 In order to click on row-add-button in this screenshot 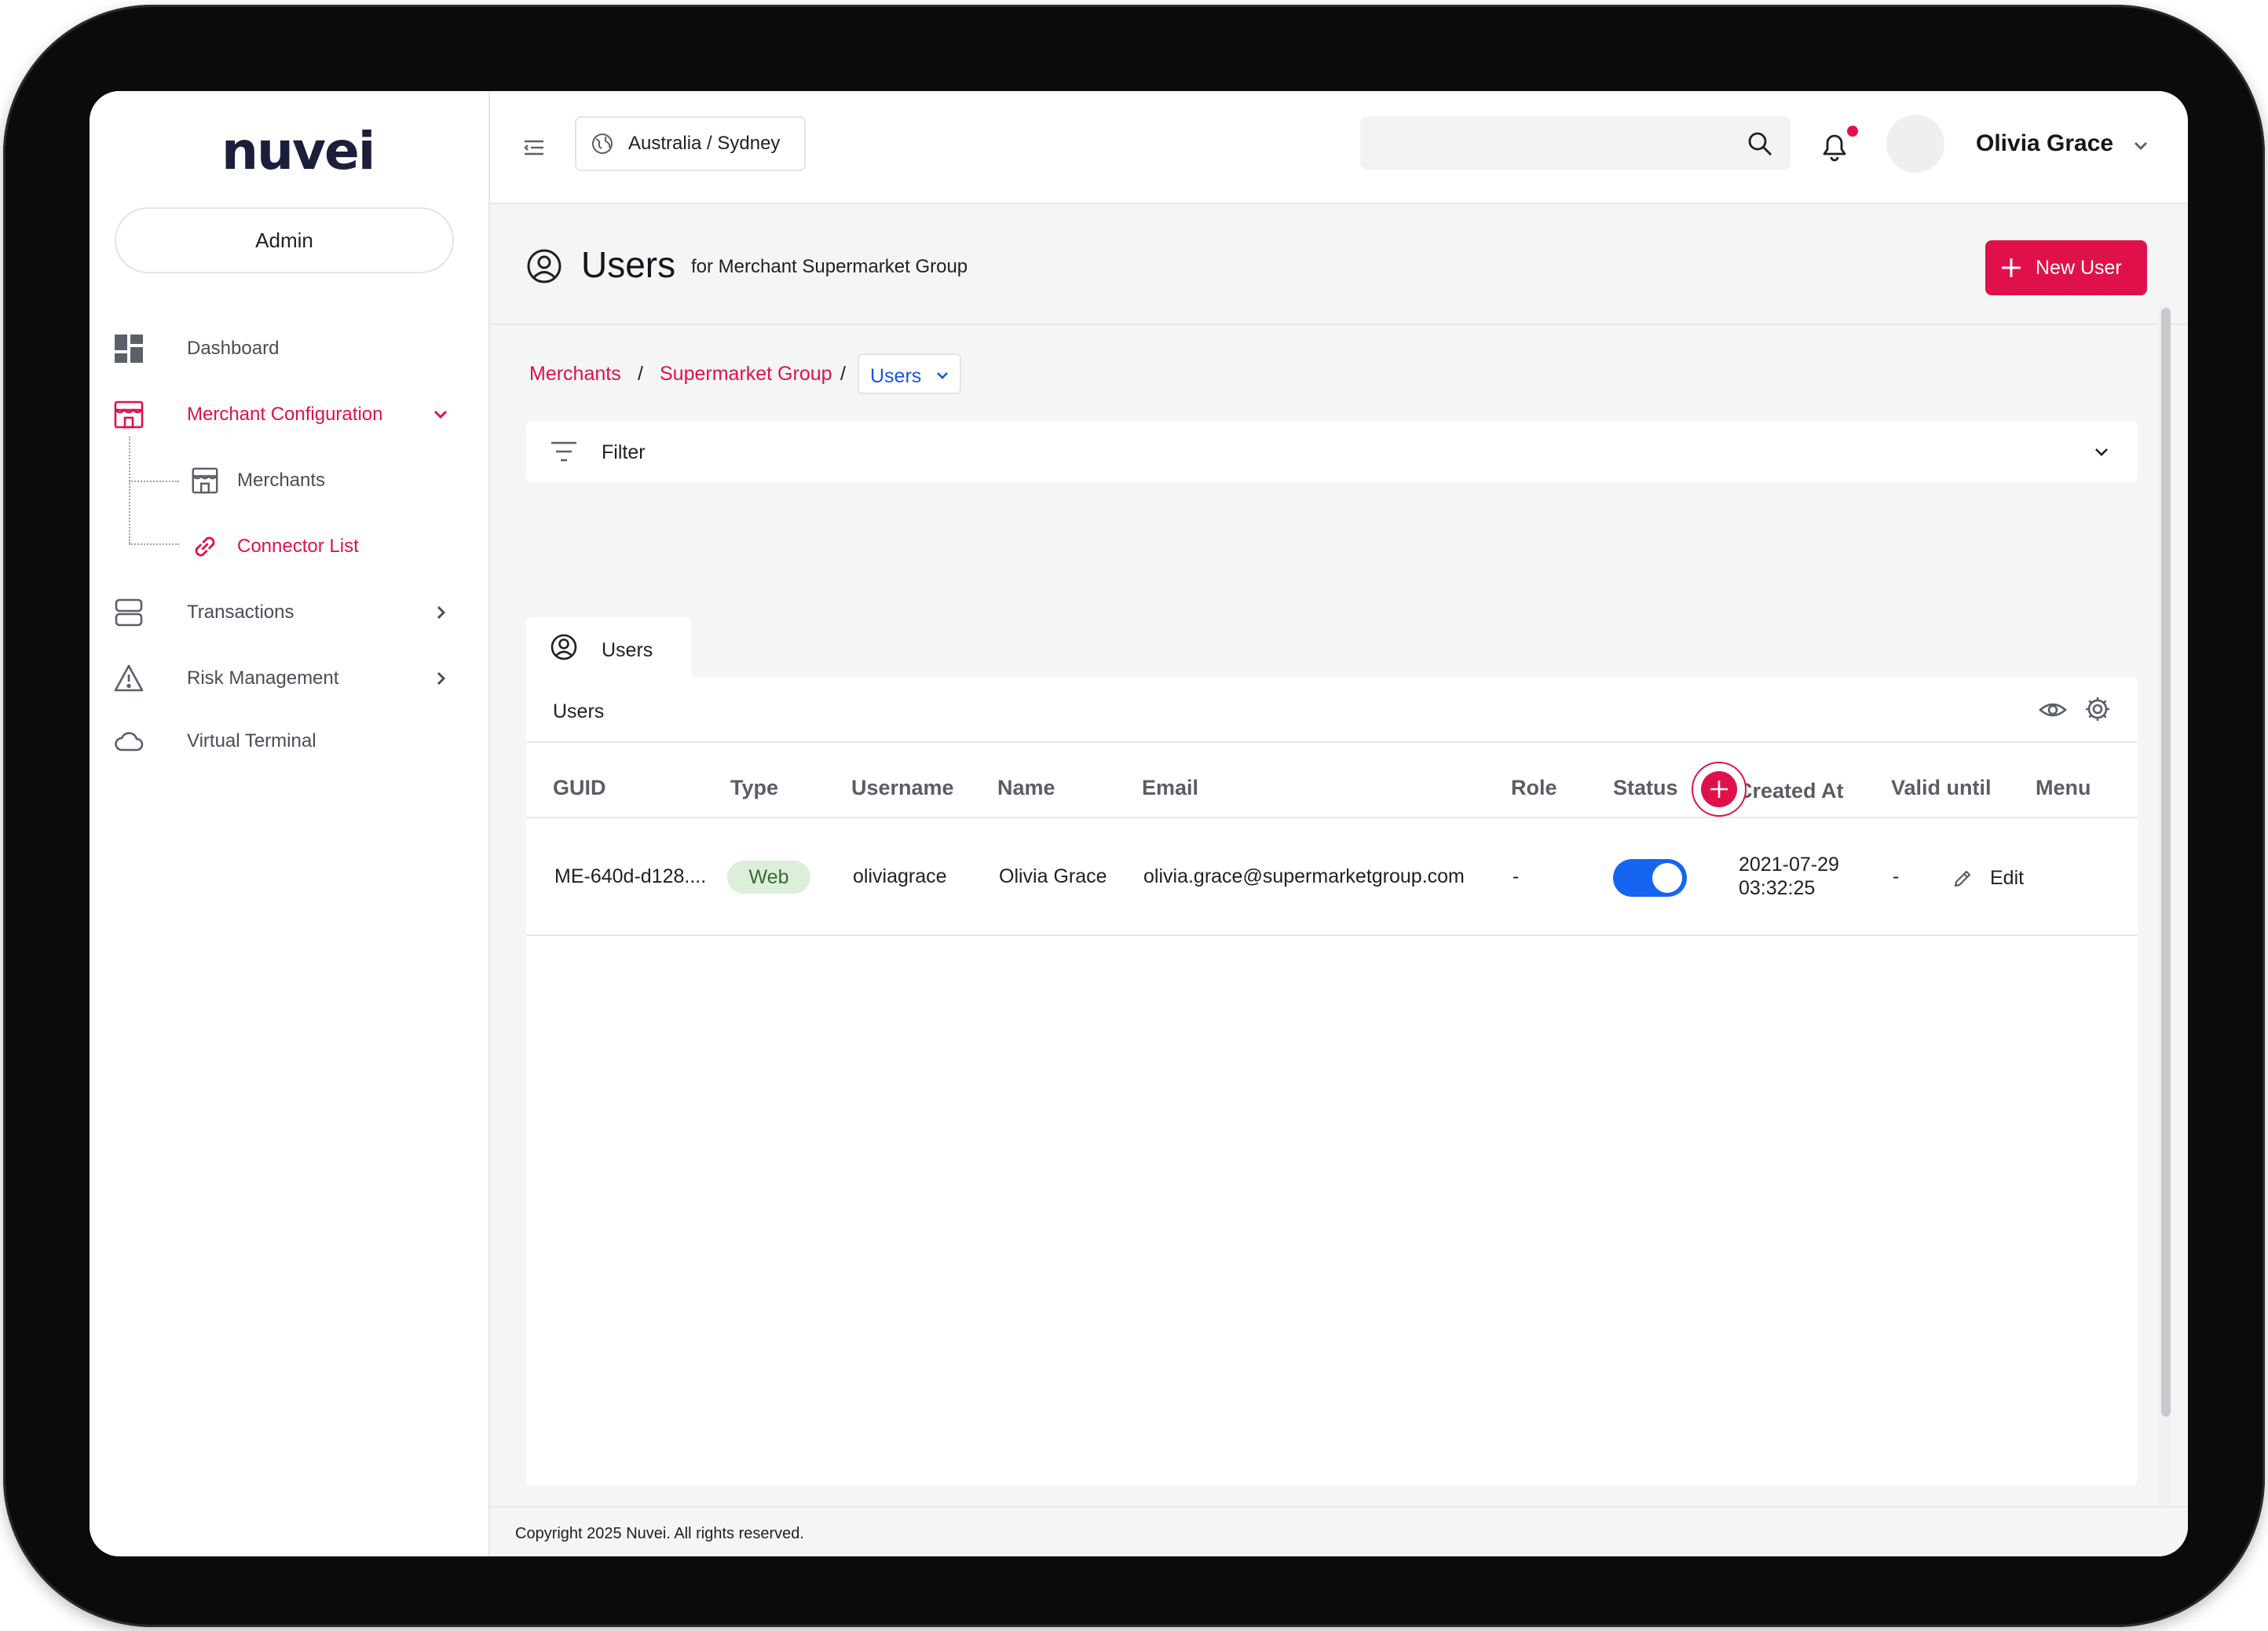, I will do `click(1719, 790)`.